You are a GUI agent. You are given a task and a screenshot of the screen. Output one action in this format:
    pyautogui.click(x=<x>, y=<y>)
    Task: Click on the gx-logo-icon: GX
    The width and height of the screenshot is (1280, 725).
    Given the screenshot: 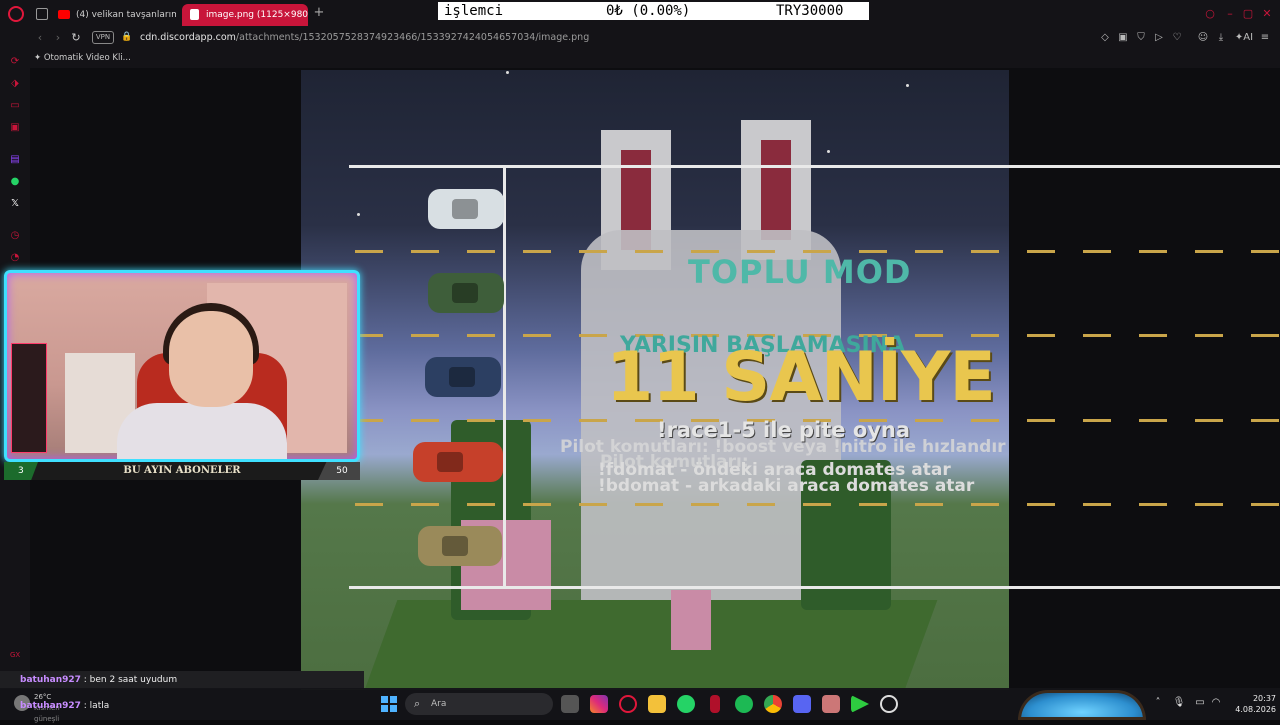 What is the action you would take?
    pyautogui.click(x=15, y=655)
    